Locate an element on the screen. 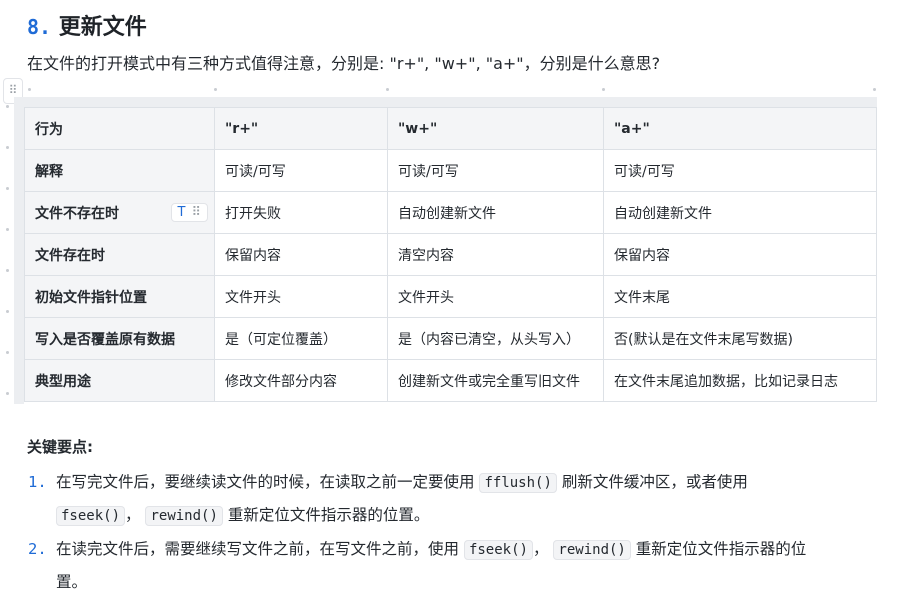 The width and height of the screenshot is (909, 598). keypoints-title: 关键要点: is located at coordinates (60, 447).